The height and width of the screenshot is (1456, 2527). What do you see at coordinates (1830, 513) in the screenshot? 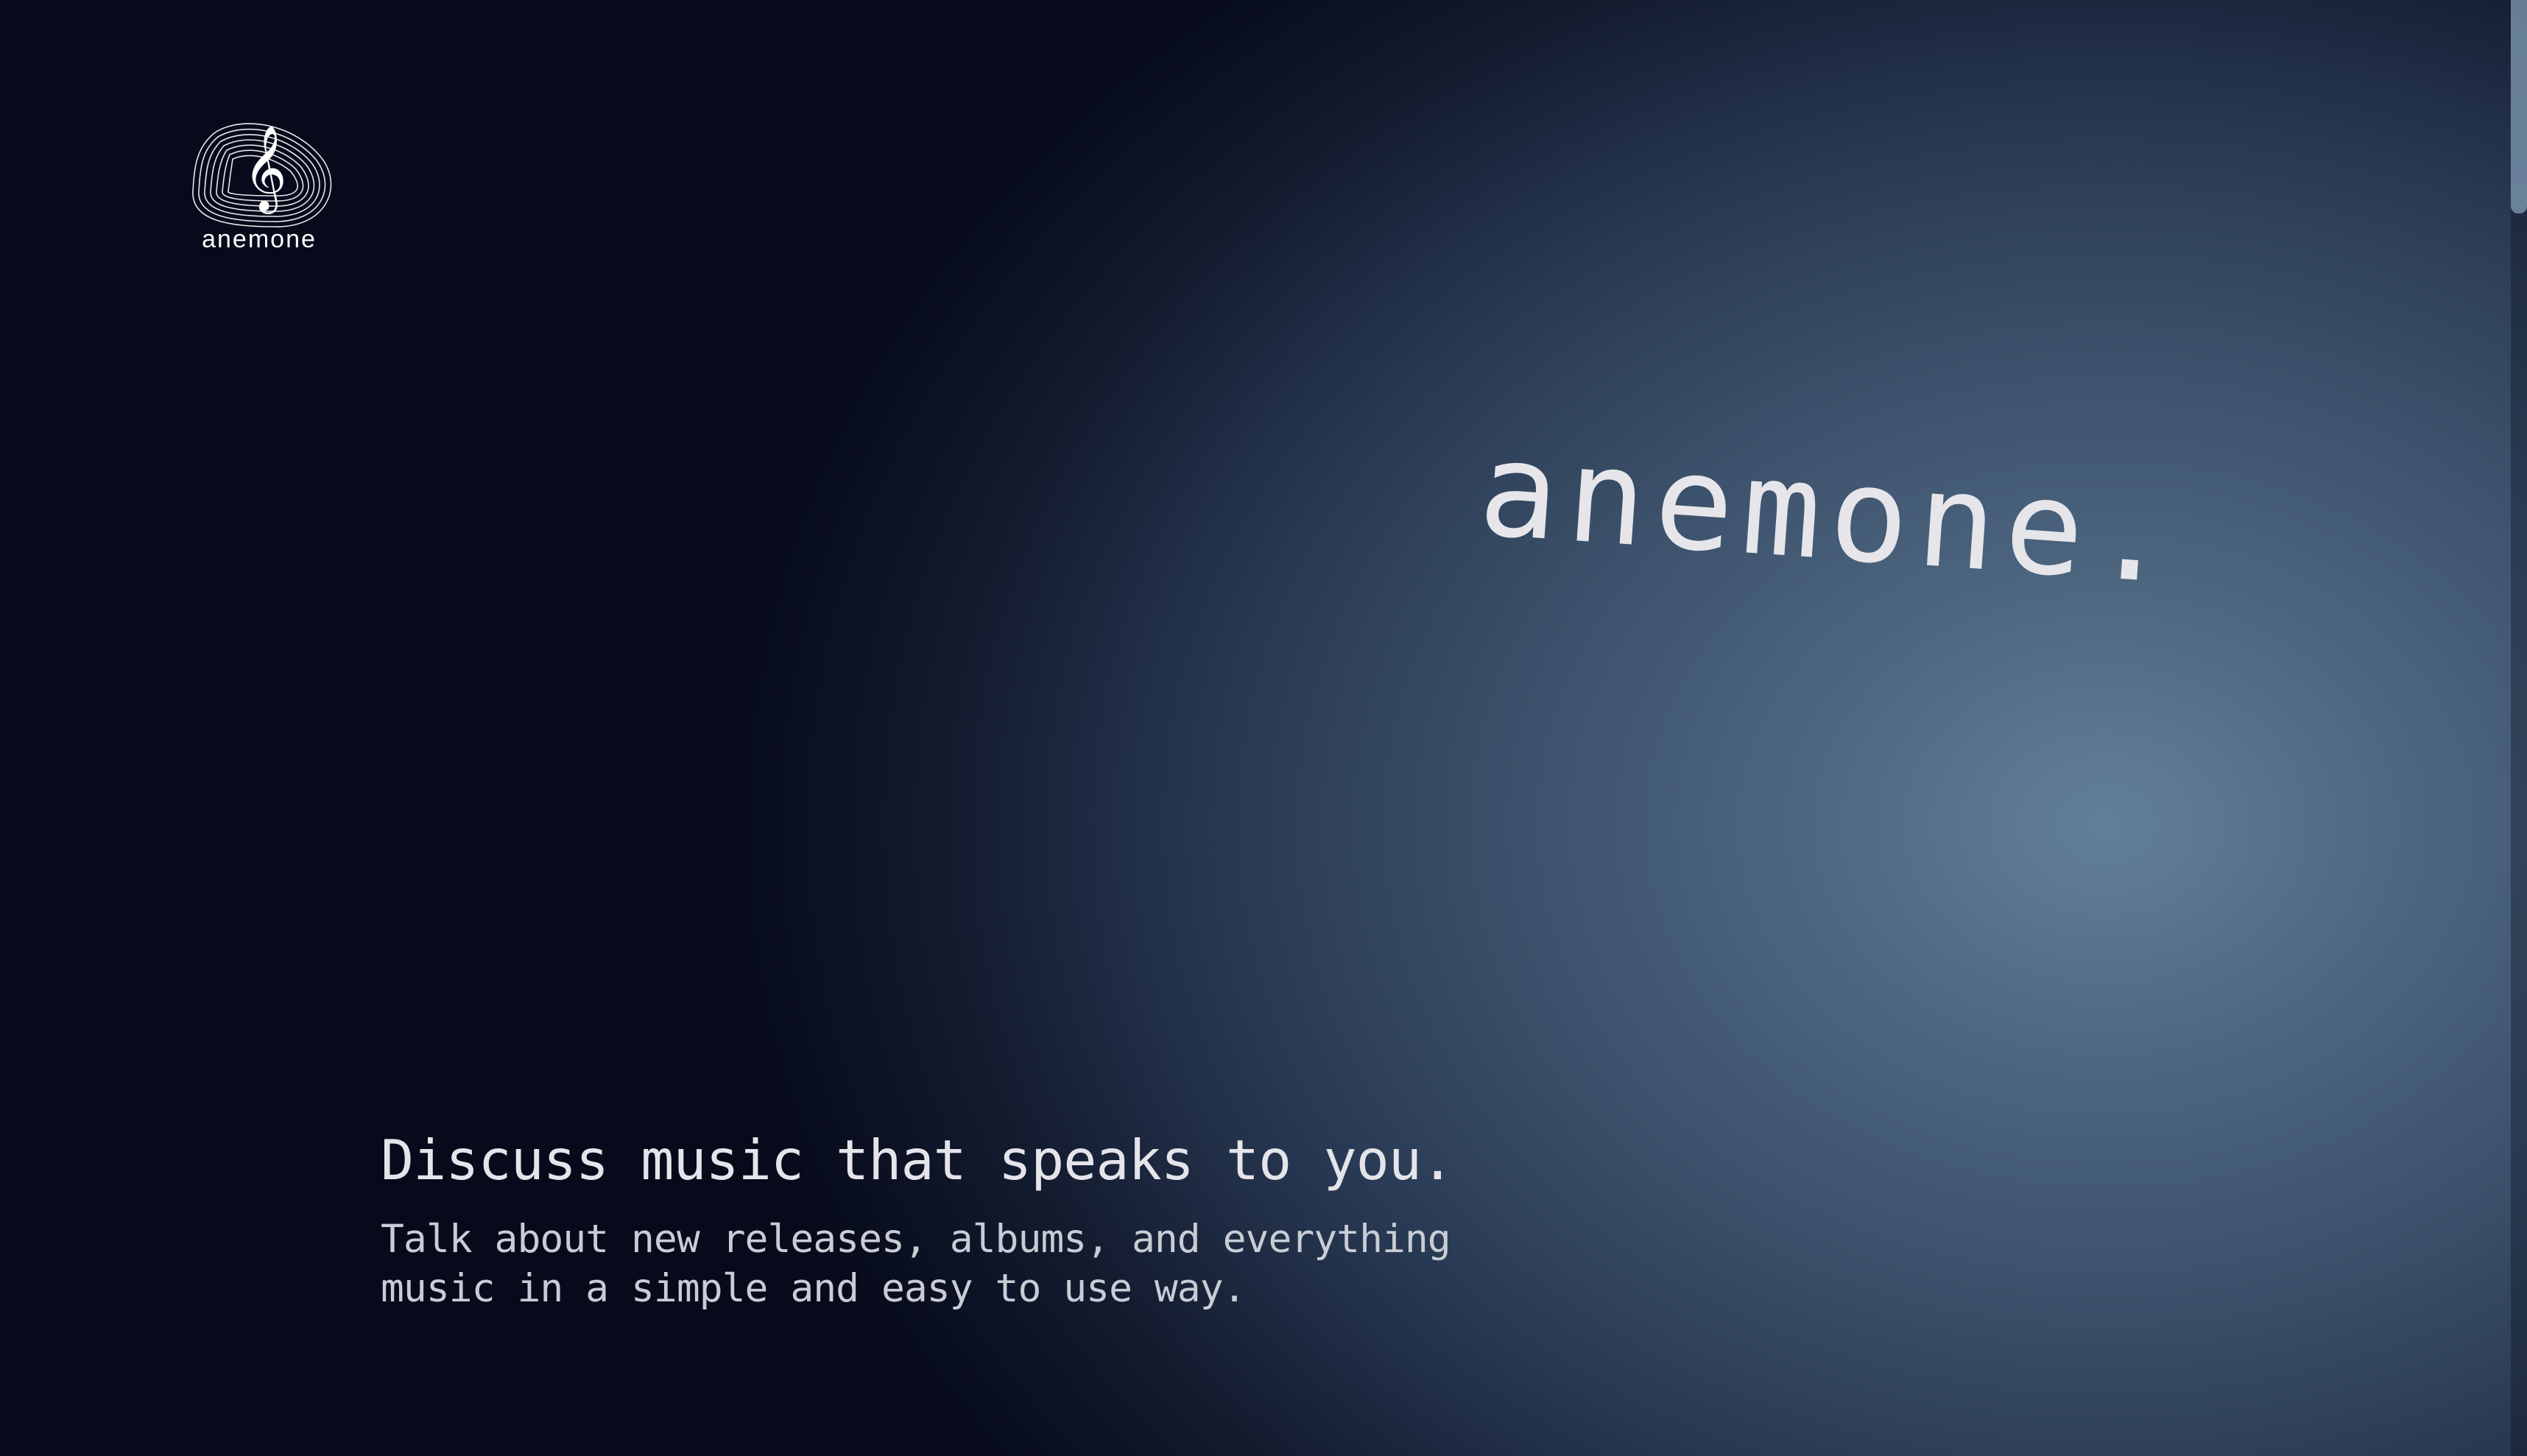
I see `hero-brand-title: anemone.` at bounding box center [1830, 513].